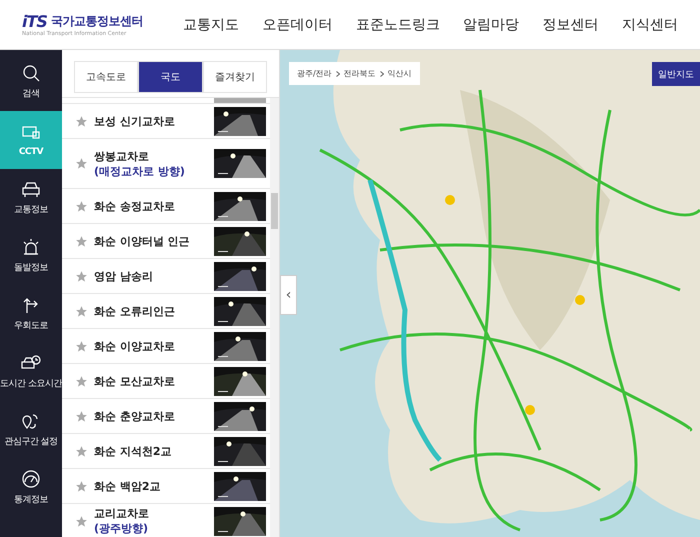 The image size is (700, 537). Describe the element at coordinates (31, 442) in the screenshot. I see `sidebar-label: 관심구간 설정` at that location.